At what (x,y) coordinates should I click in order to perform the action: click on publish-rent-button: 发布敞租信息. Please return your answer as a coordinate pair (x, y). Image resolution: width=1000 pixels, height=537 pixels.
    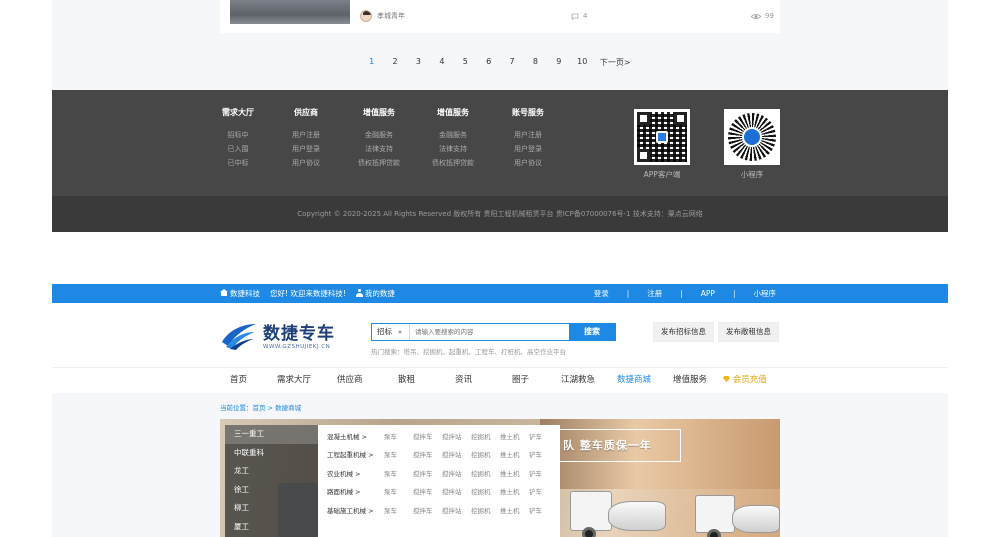
    Looking at the image, I should click on (748, 332).